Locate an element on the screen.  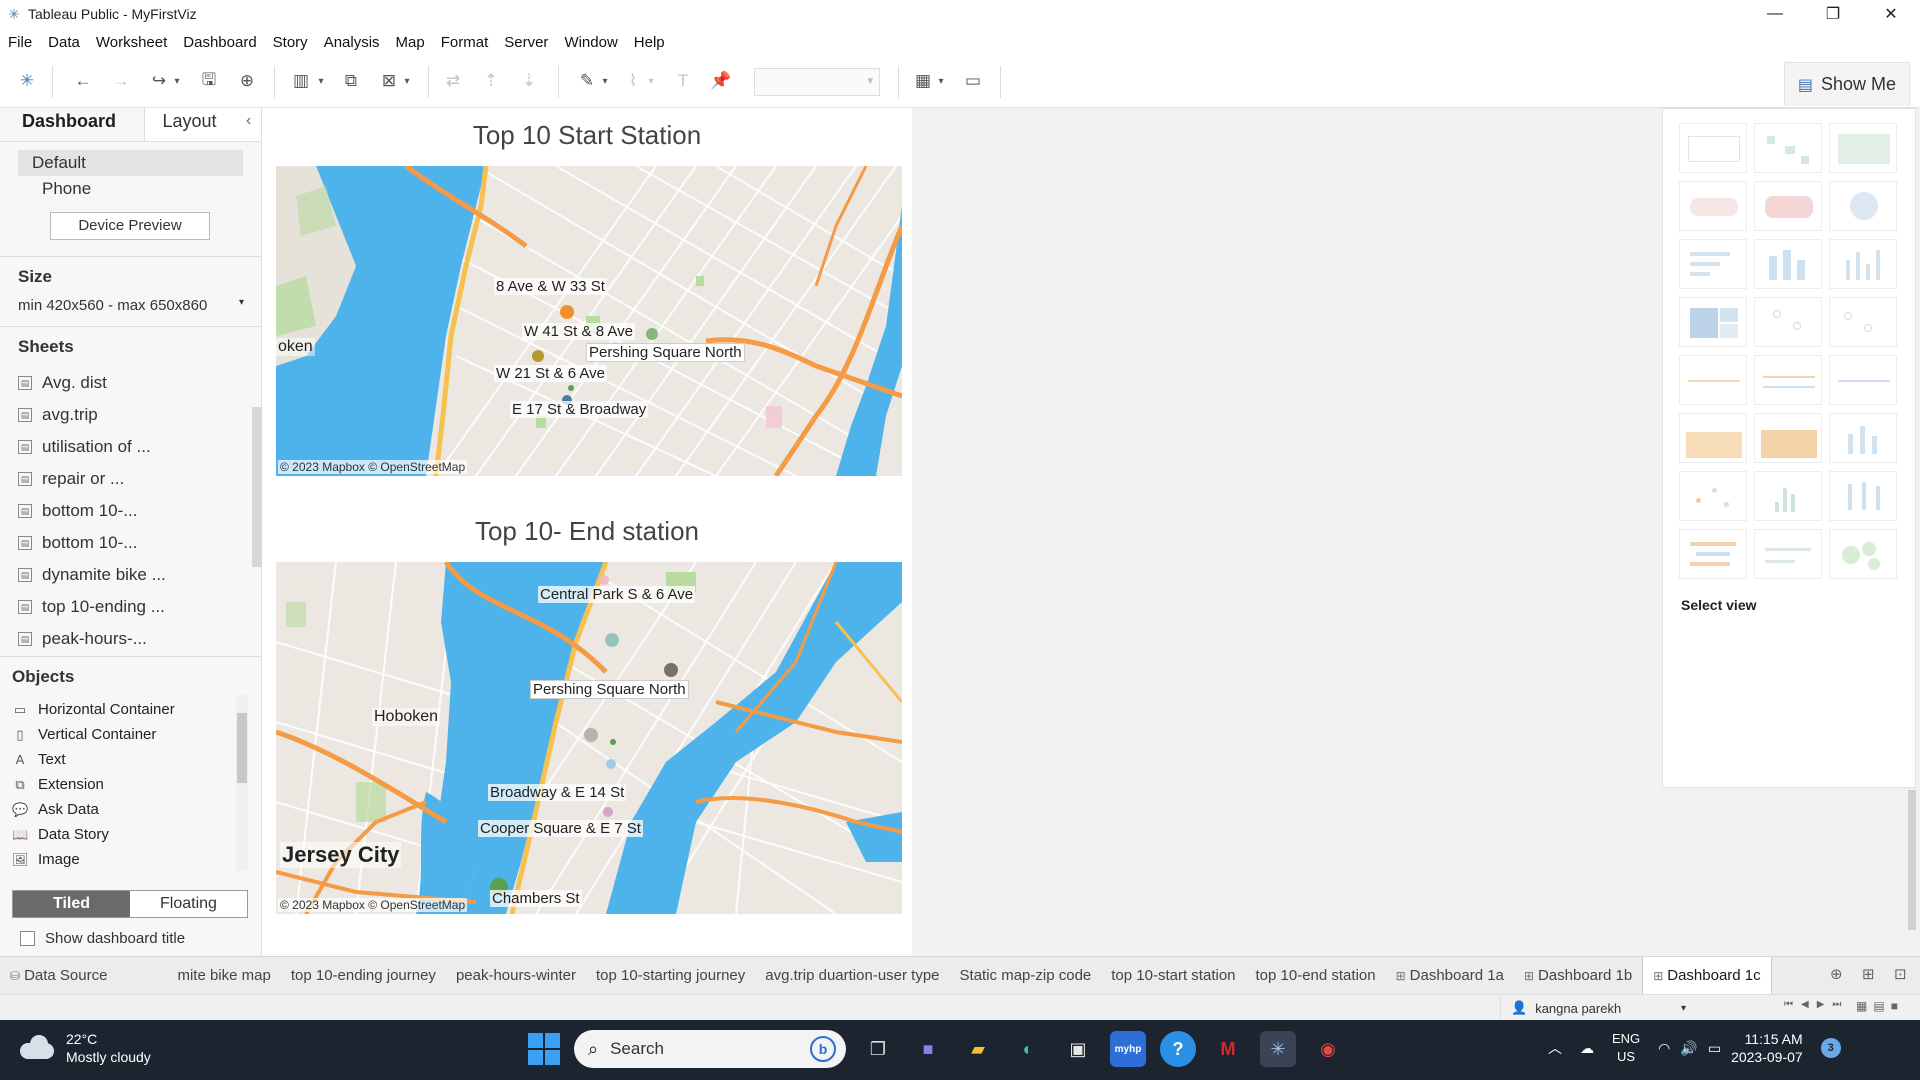
sheet-tab: peak-hours-winter is located at coordinates (516, 976).